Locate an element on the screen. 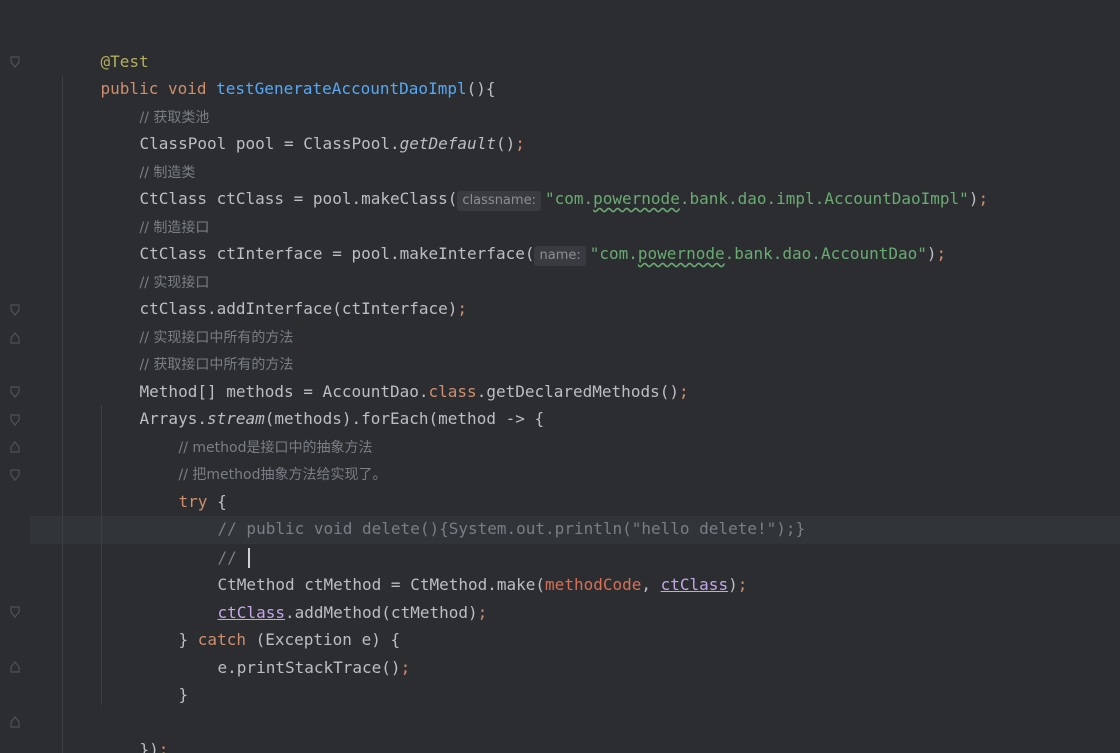 The image size is (1120, 753). code-line-22: } catch (Exception e) { is located at coordinates (270, 624).